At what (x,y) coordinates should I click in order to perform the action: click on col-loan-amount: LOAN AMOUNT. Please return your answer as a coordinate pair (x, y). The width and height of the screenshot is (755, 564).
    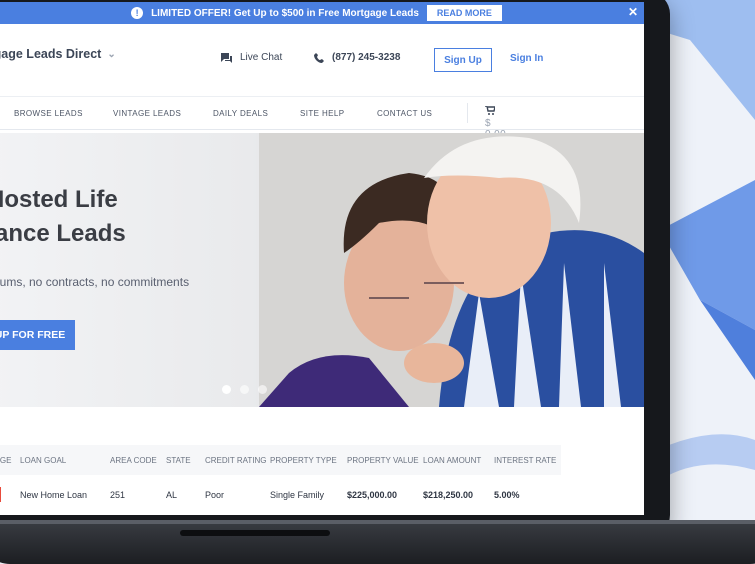
    Looking at the image, I should click on (452, 460).